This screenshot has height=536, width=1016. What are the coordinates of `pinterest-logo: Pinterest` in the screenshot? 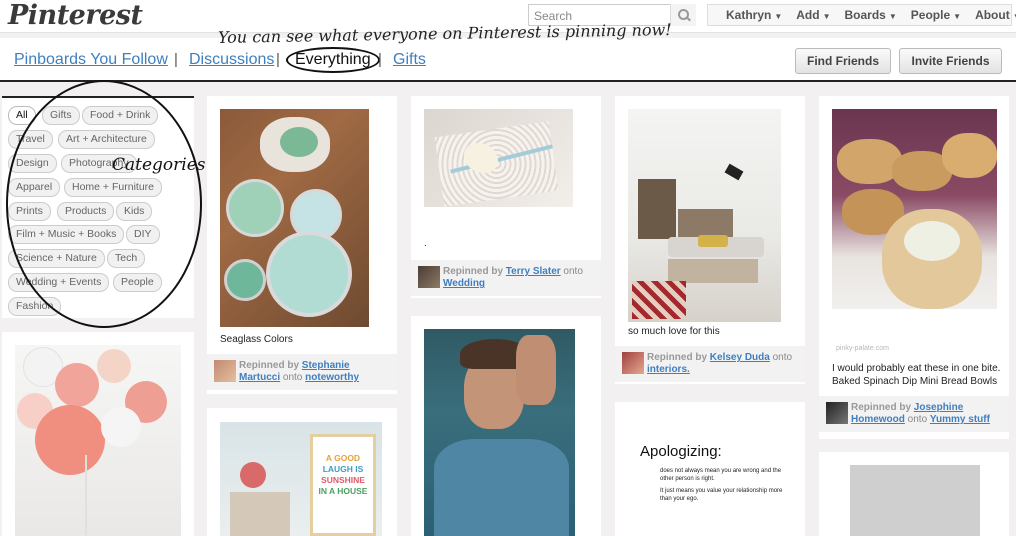 It's located at (75, 15).